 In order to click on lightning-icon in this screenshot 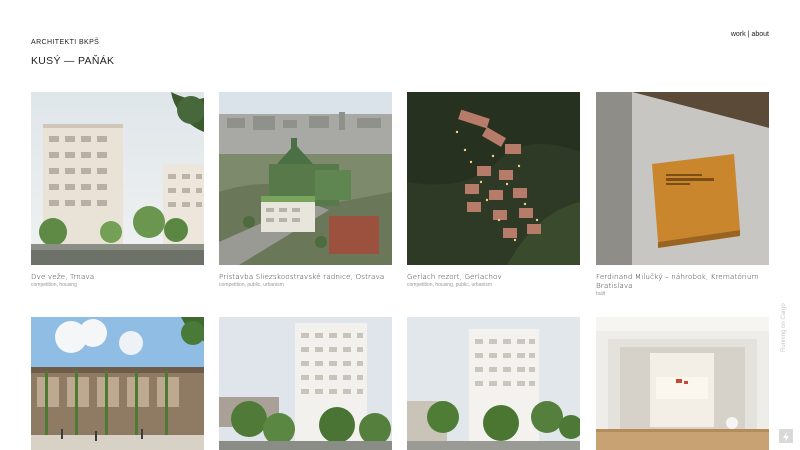, I will do `click(786, 436)`.